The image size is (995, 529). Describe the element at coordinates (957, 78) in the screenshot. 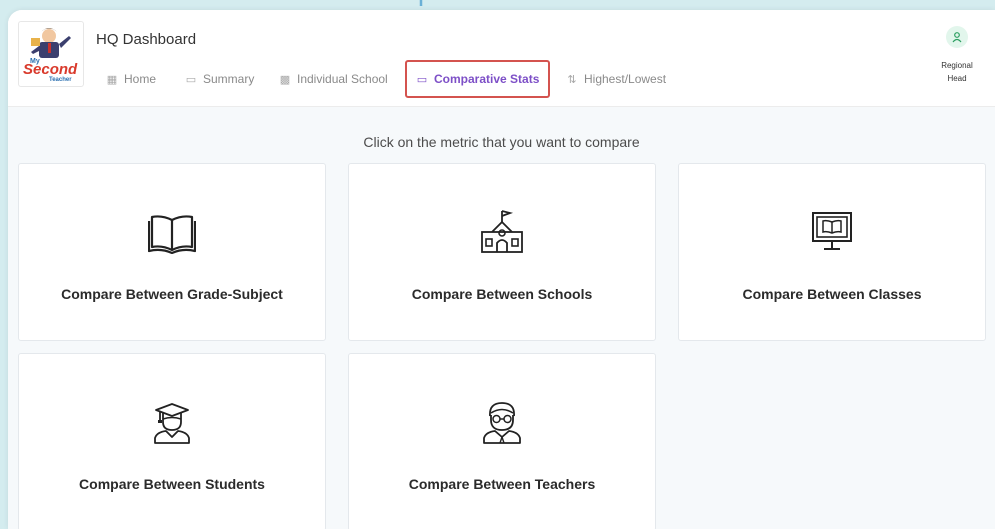

I see `user-role-line2: Head` at that location.